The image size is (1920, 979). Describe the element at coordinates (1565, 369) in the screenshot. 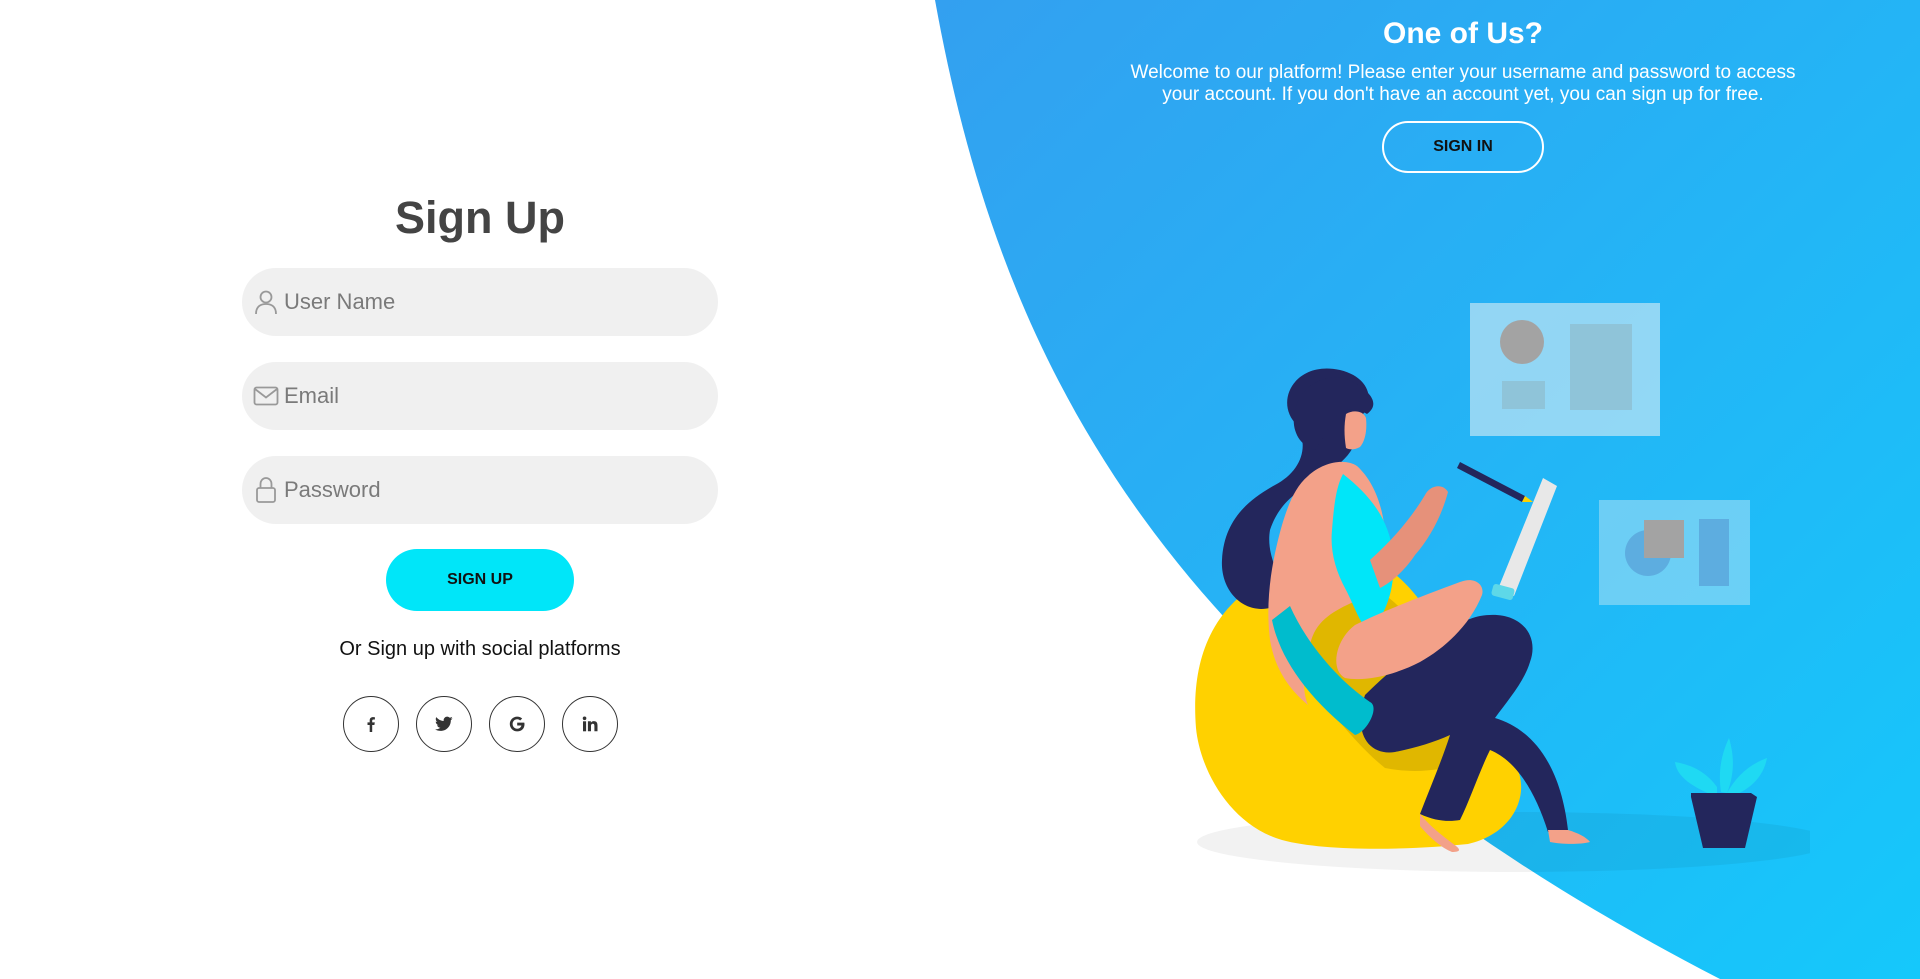

I see `wall-picture-large` at that location.